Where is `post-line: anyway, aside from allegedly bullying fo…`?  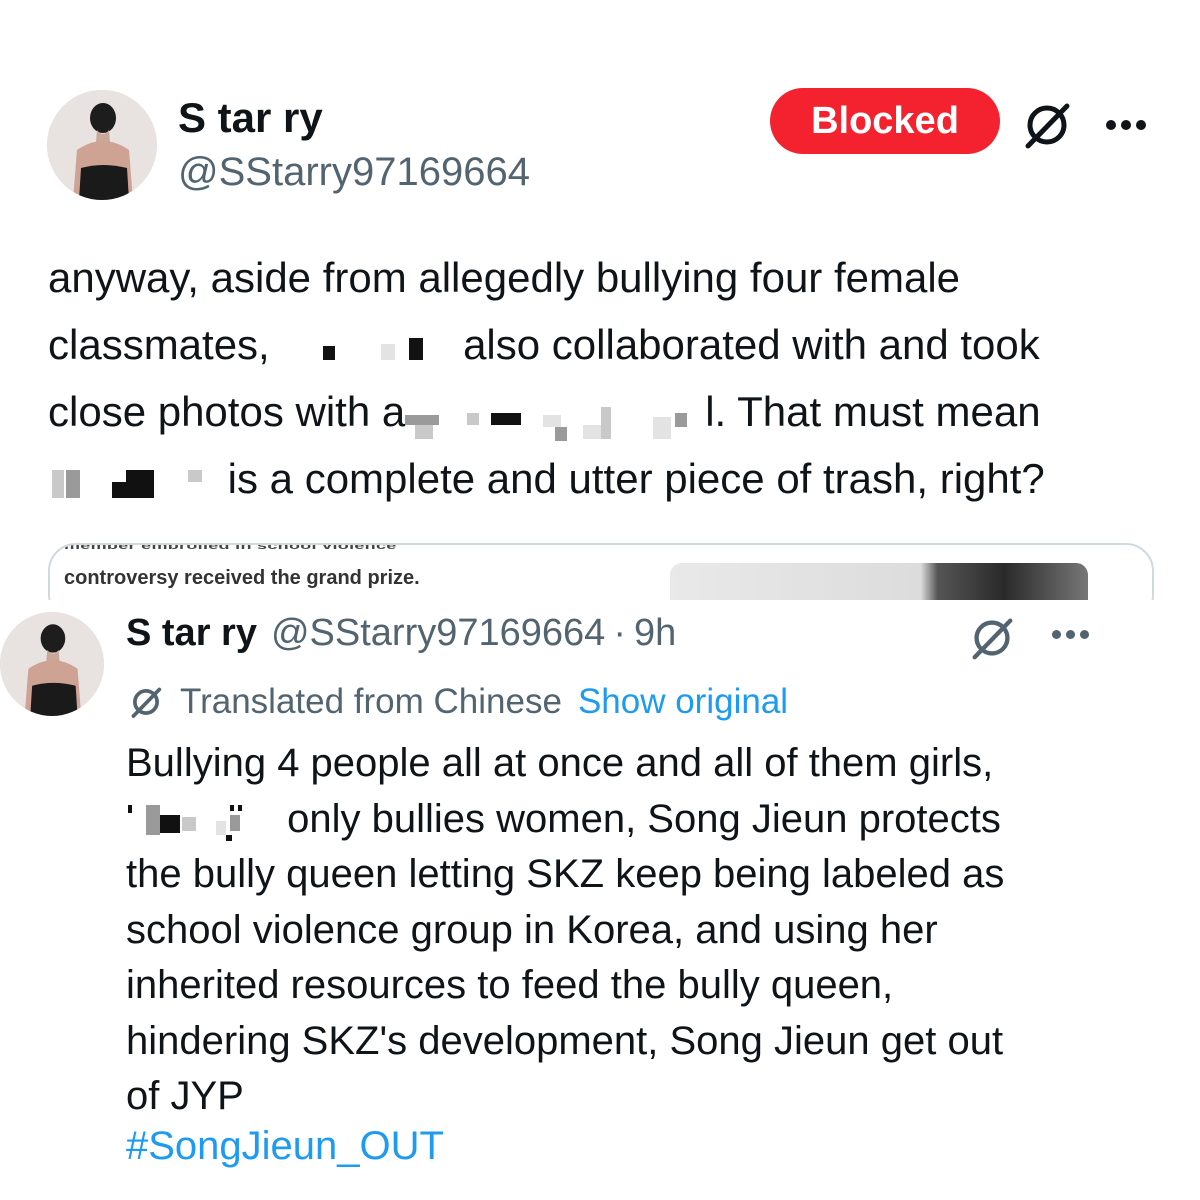
post-line: anyway, aside from allegedly bullying fo… is located at coordinates (504, 277).